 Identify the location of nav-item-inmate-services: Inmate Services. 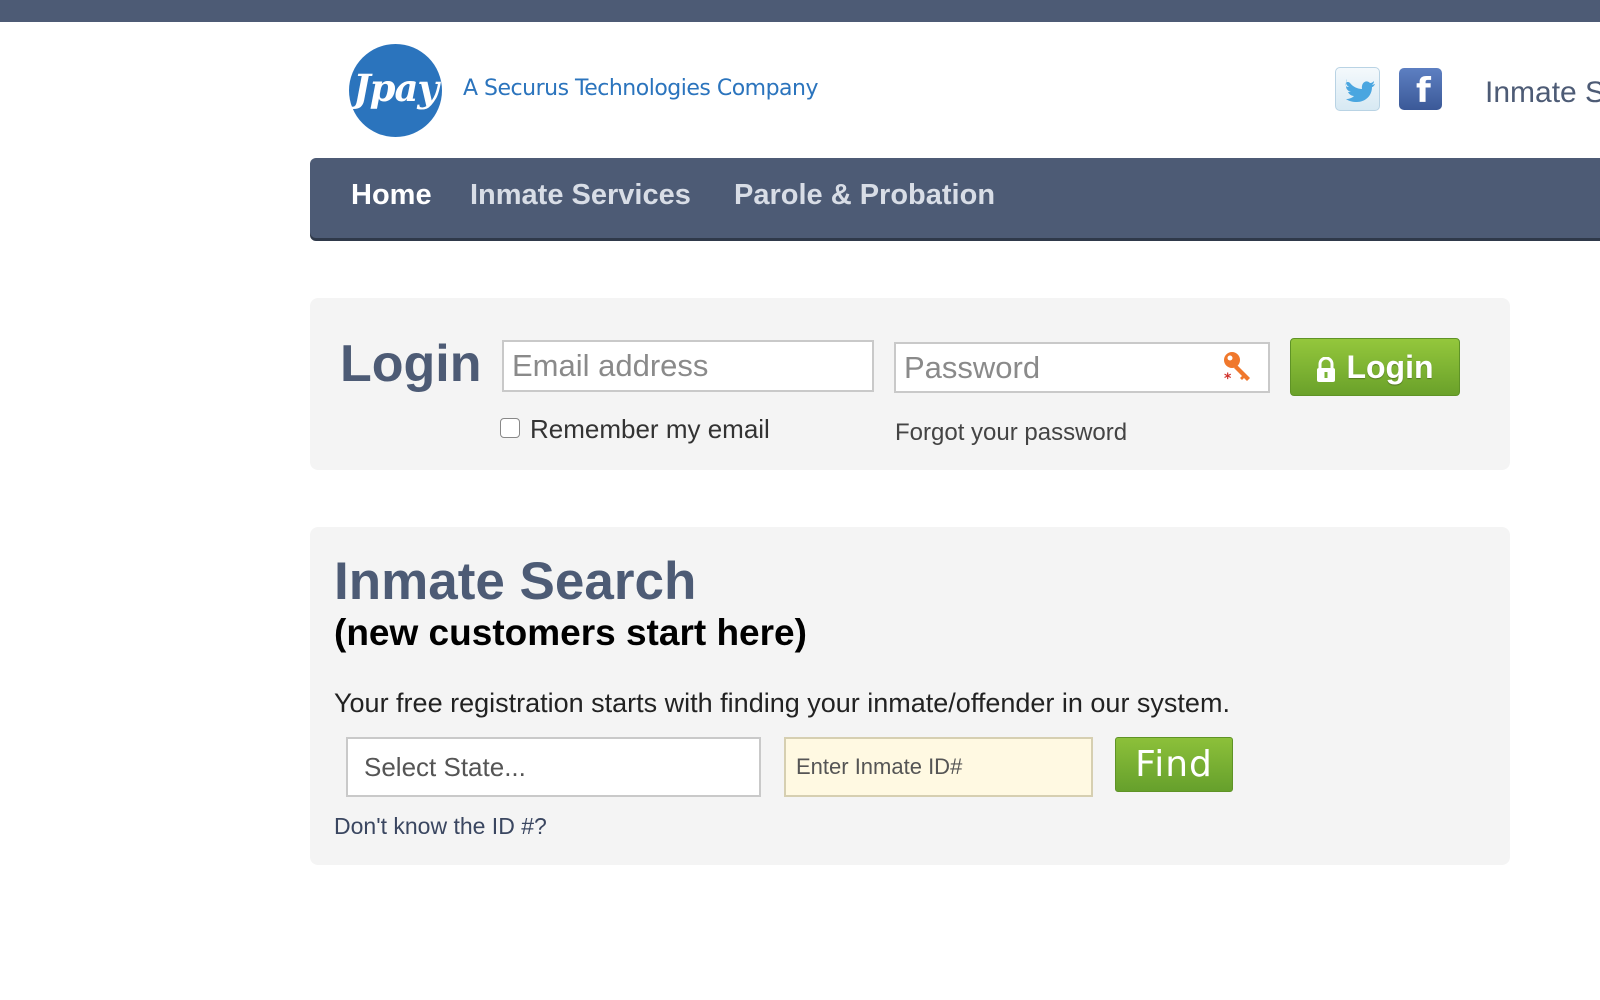
(580, 195).